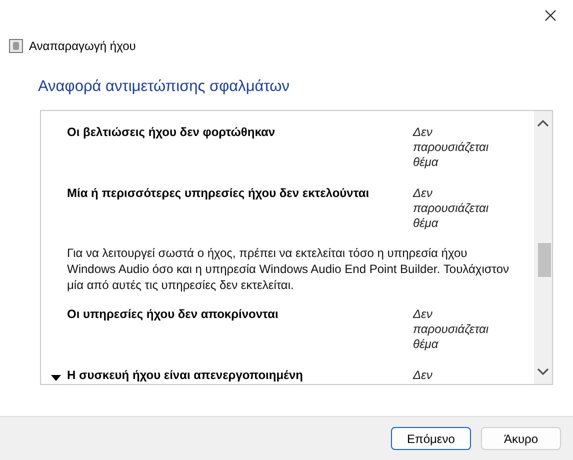 This screenshot has width=573, height=460. What do you see at coordinates (240, 314) in the screenshot?
I see `issue-title: Οι υπηρεσίες ήχου δεν αποκρίνονται` at bounding box center [240, 314].